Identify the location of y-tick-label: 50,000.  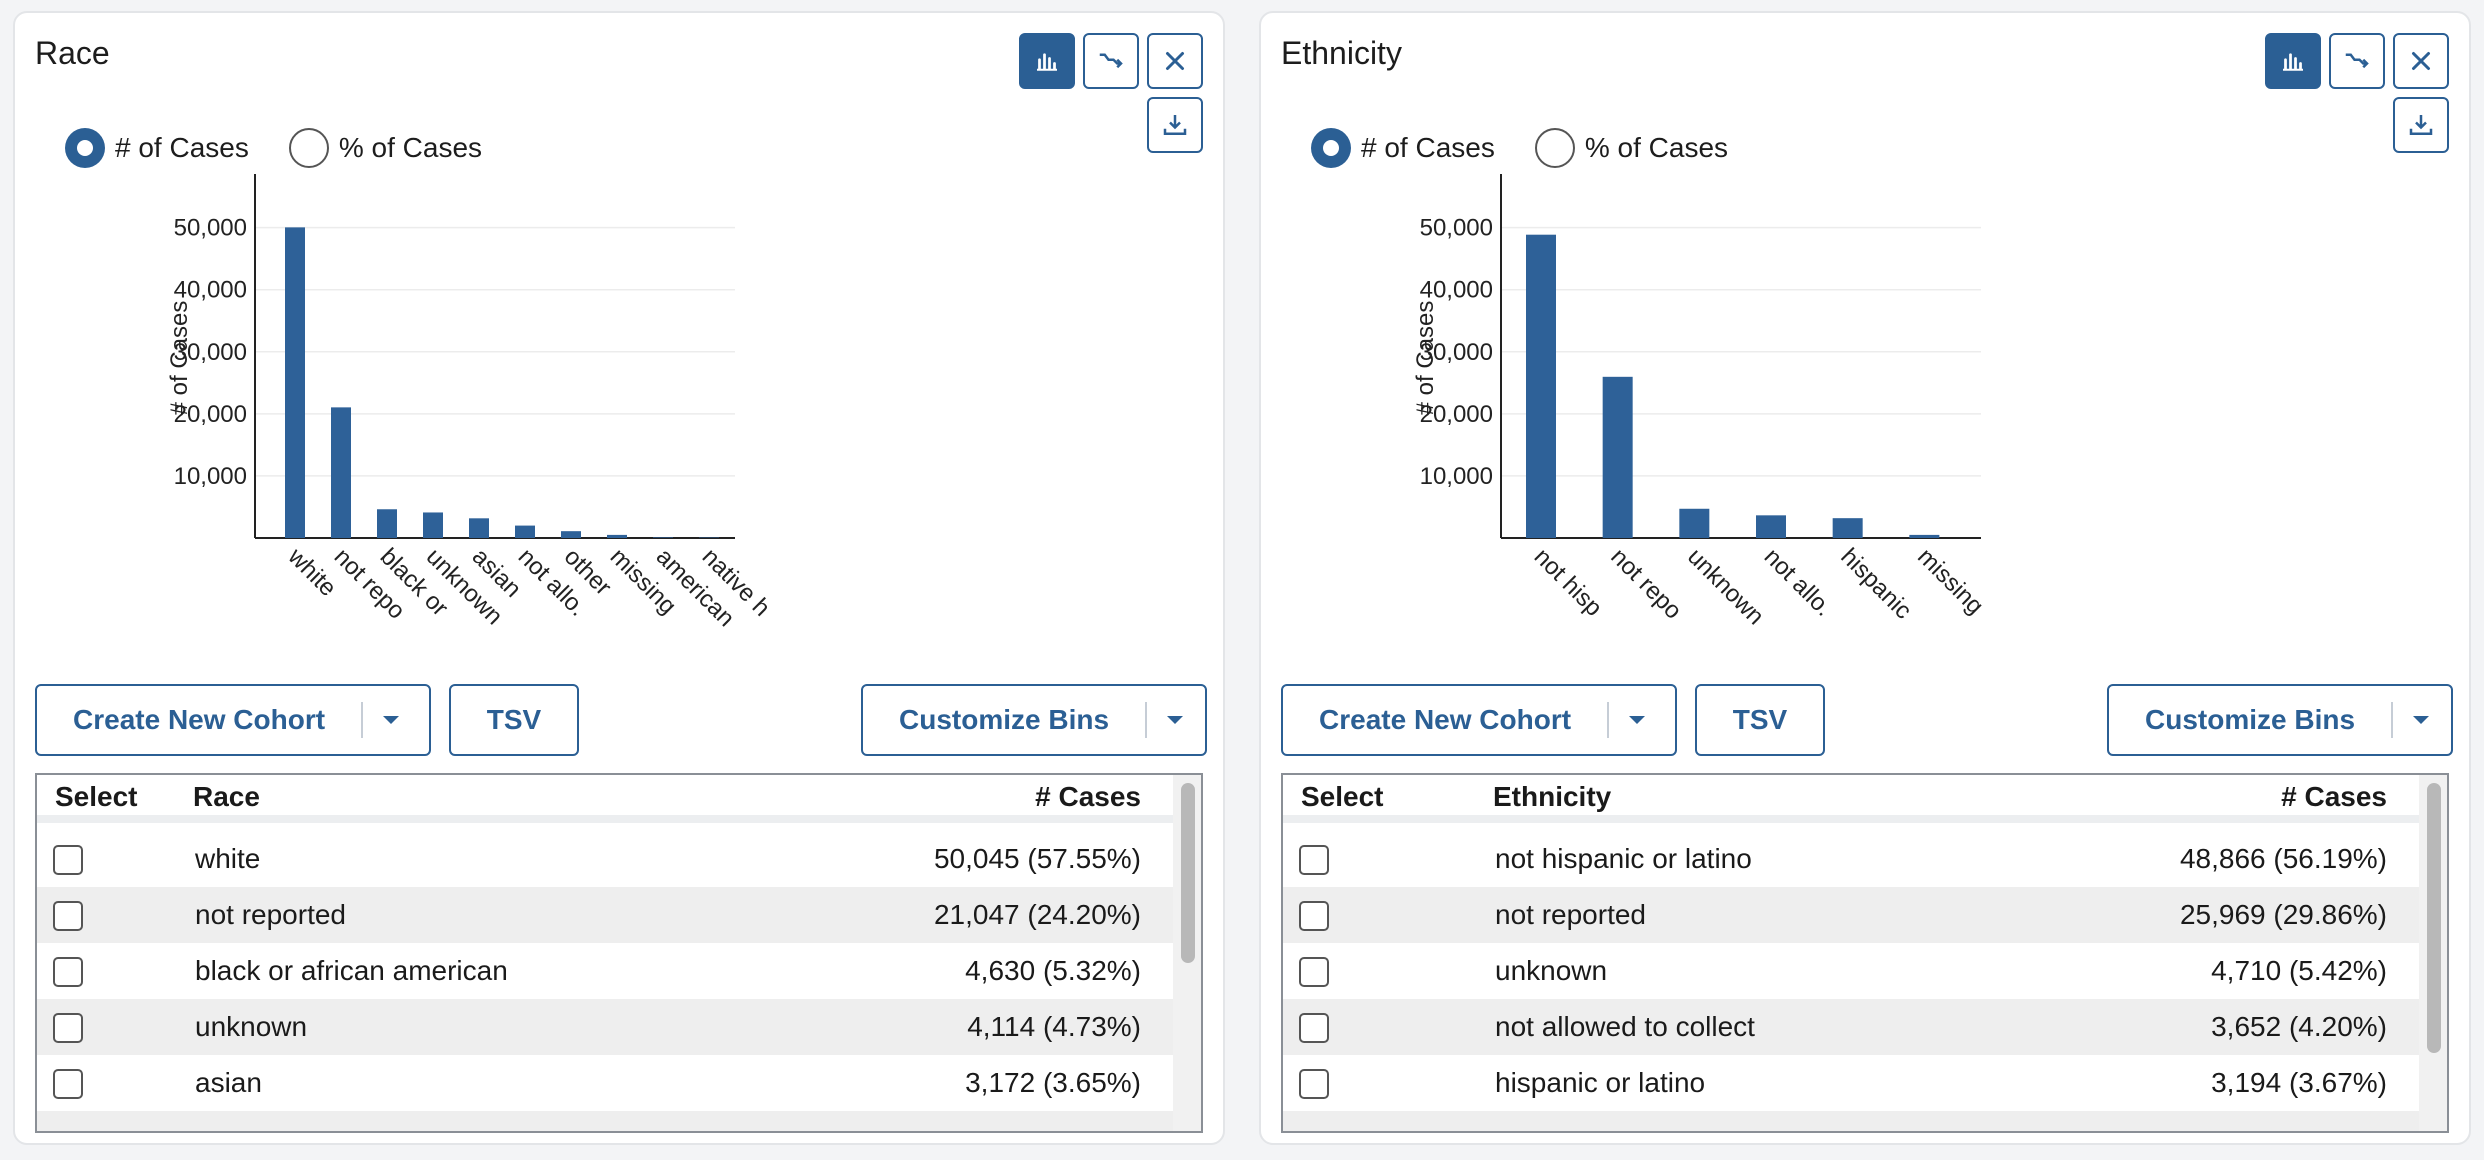
(1456, 228).